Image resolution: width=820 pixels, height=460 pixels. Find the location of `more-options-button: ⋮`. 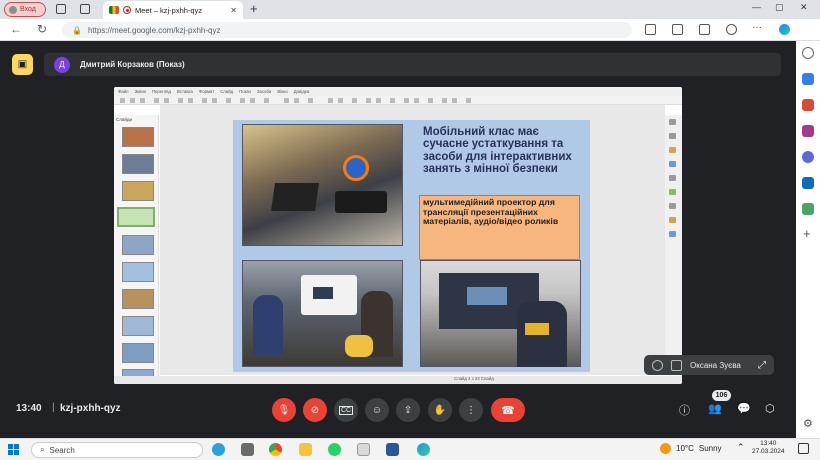

more-options-button: ⋮ is located at coordinates (471, 410).